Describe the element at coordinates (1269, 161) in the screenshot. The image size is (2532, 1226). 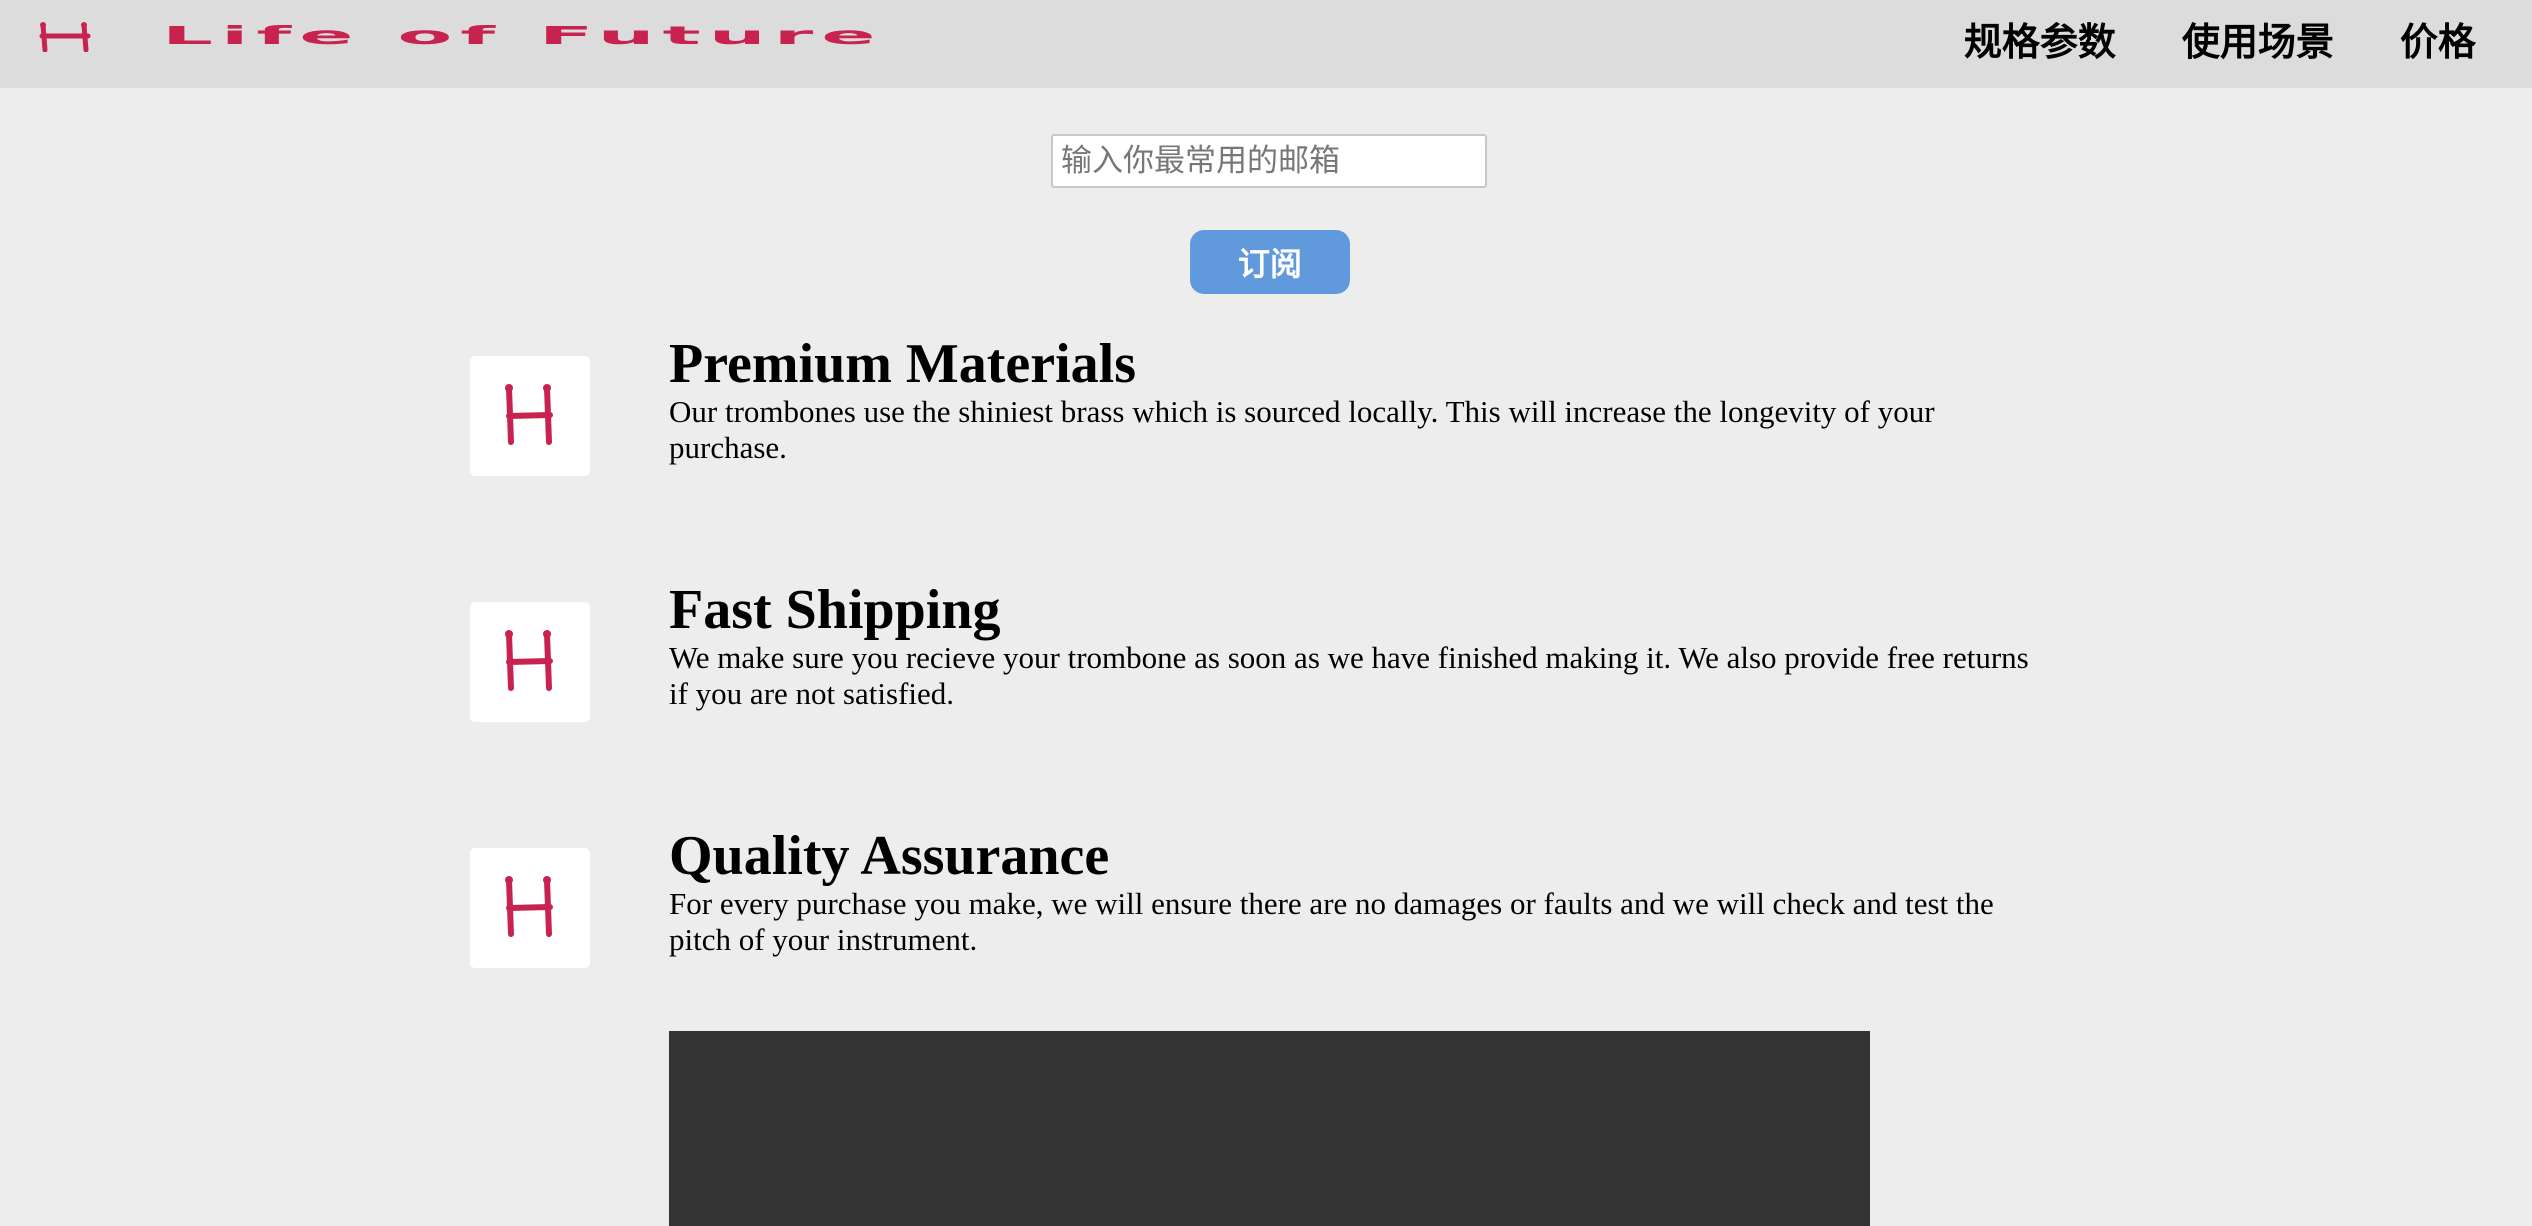
I see `email-input` at that location.